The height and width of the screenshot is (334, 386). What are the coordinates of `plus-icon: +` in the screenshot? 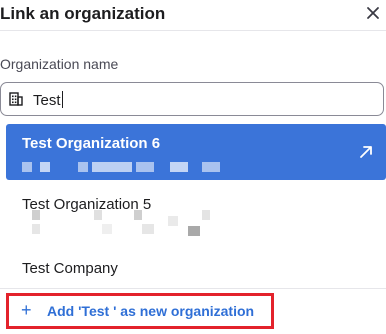 It's located at (26, 310).